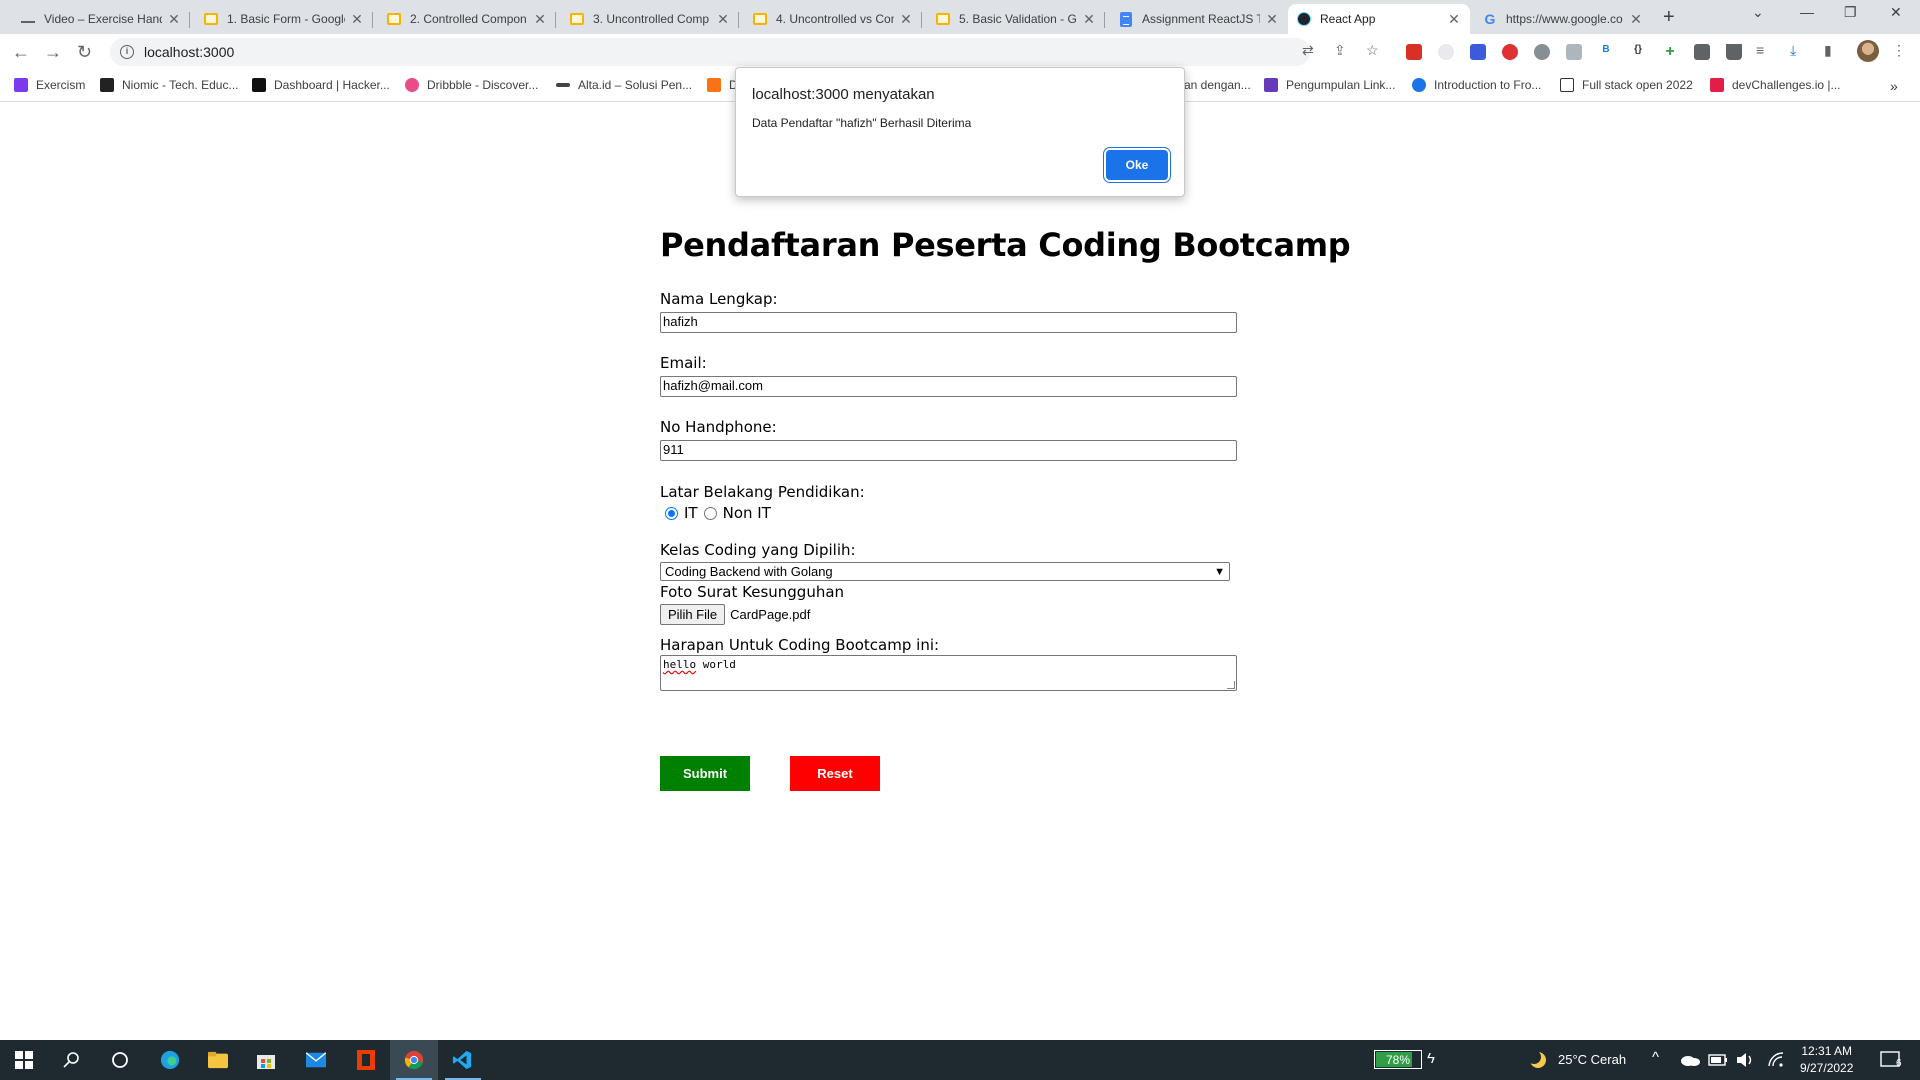 This screenshot has width=1920, height=1080. Describe the element at coordinates (1340, 50) in the screenshot. I see `share-icon: ⇪` at that location.